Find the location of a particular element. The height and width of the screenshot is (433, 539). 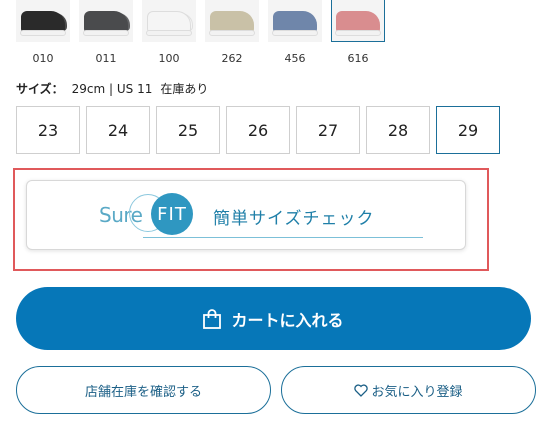

size-label: サイズ： is located at coordinates (40, 89).